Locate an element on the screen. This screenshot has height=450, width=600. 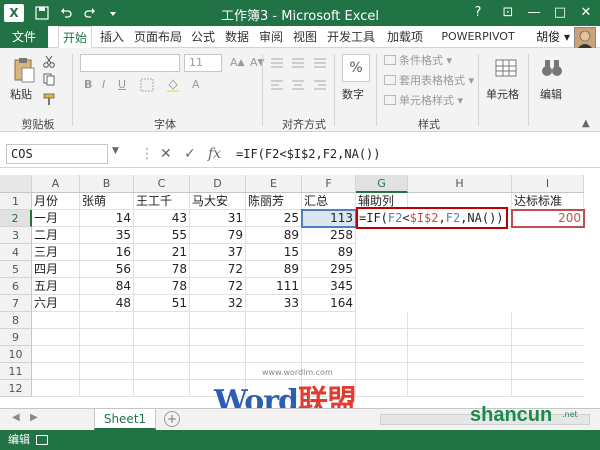
value-cell: 78 is located at coordinates (162, 286).